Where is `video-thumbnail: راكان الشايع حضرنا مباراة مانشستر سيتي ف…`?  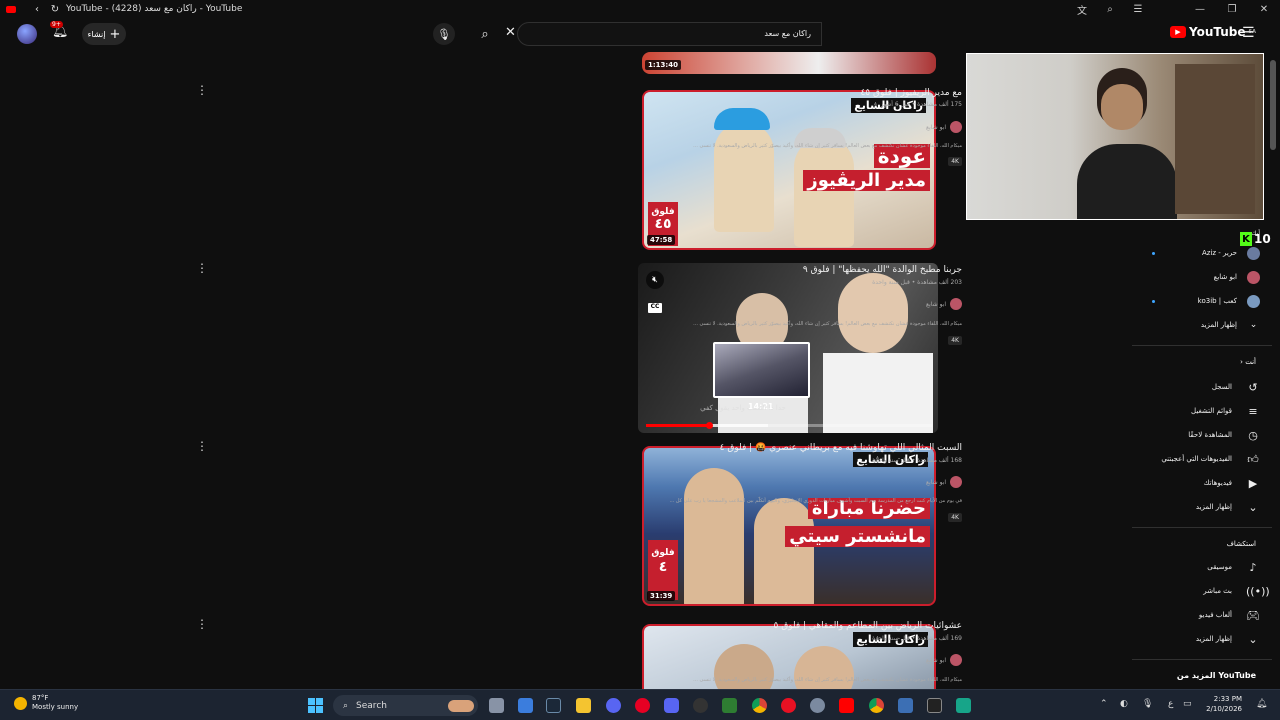
video-thumbnail: راكان الشايع حضرنا مباراة مانشستر سيتي ف… is located at coordinates (789, 526).